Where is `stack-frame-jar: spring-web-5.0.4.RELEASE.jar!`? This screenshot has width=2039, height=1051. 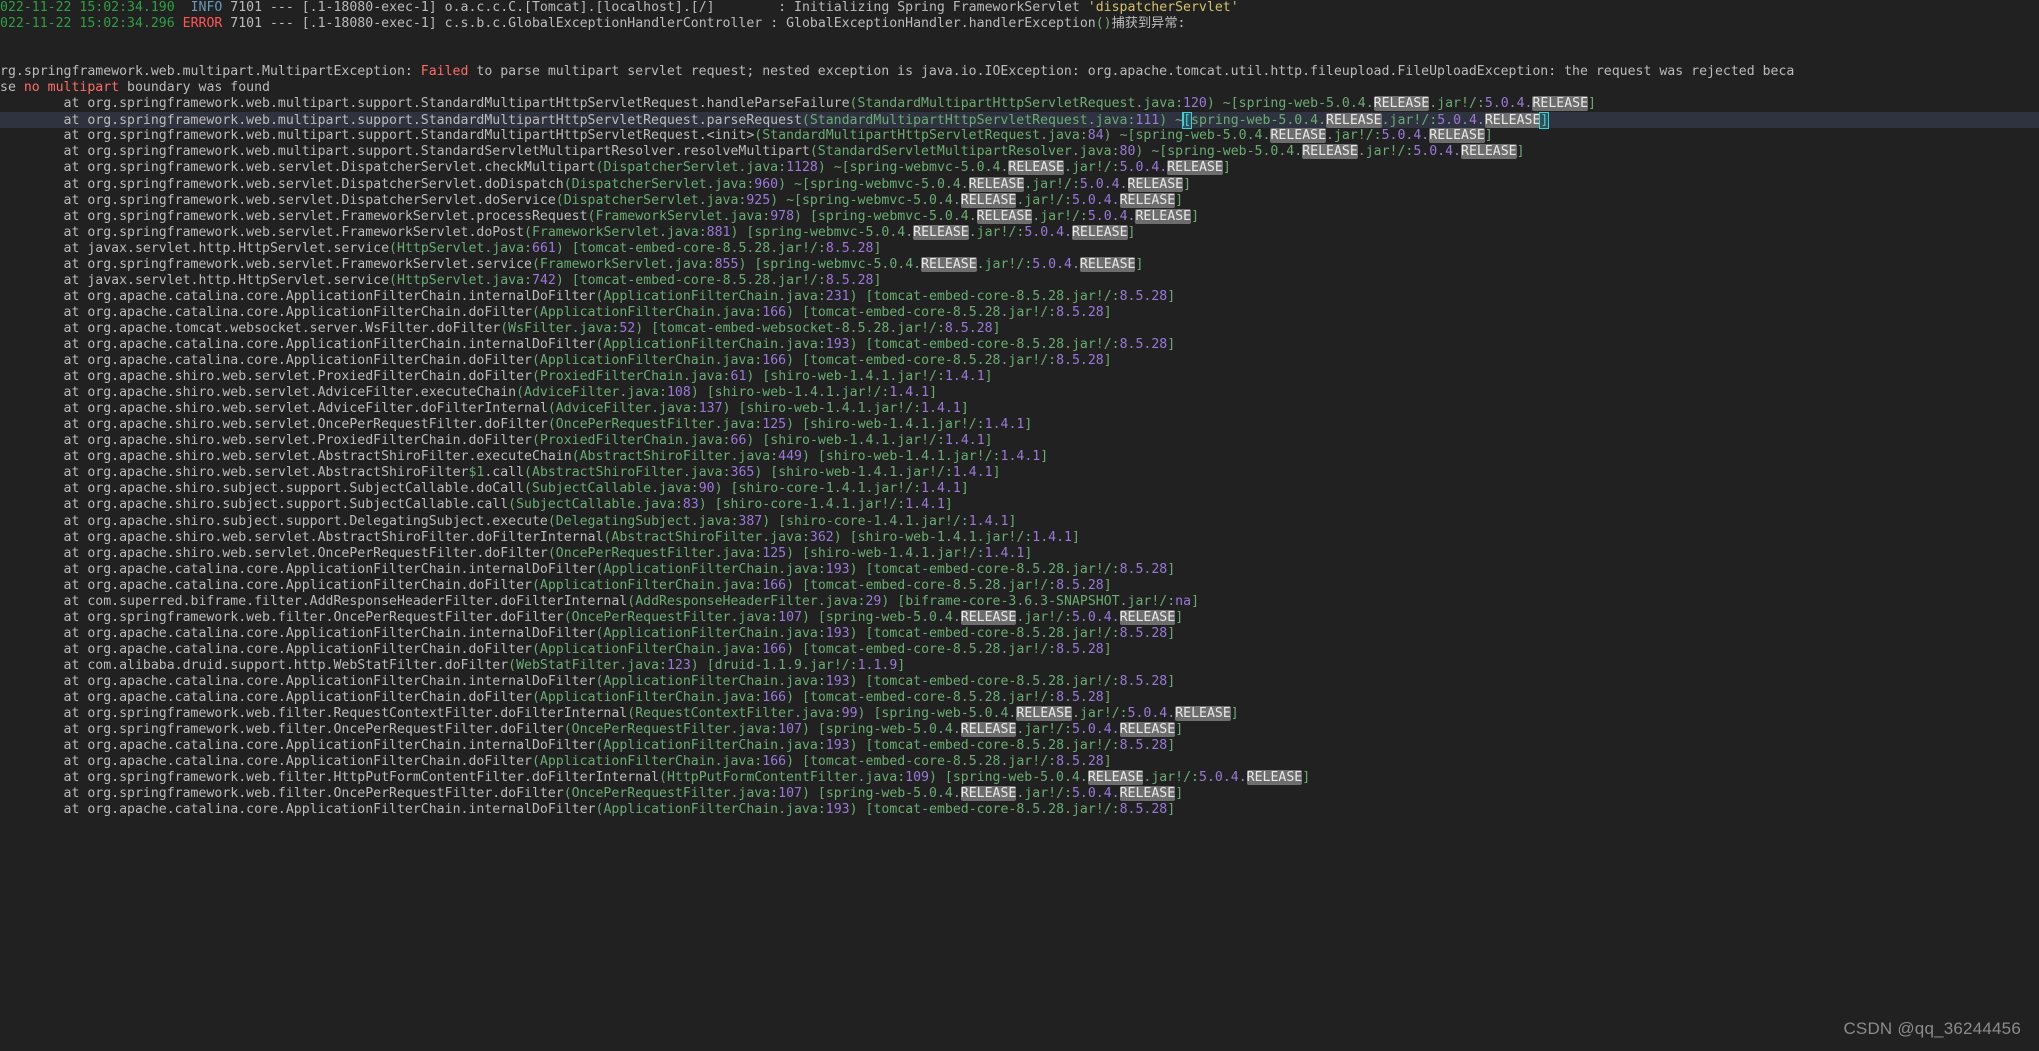 stack-frame-jar: spring-web-5.0.4.RELEASE.jar! is located at coordinates (941, 617).